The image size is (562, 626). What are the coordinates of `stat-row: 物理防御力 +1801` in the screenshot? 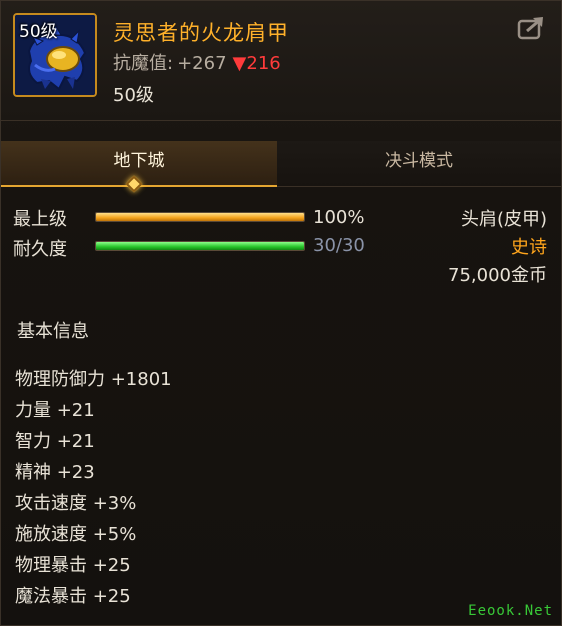 It's located at (93, 379).